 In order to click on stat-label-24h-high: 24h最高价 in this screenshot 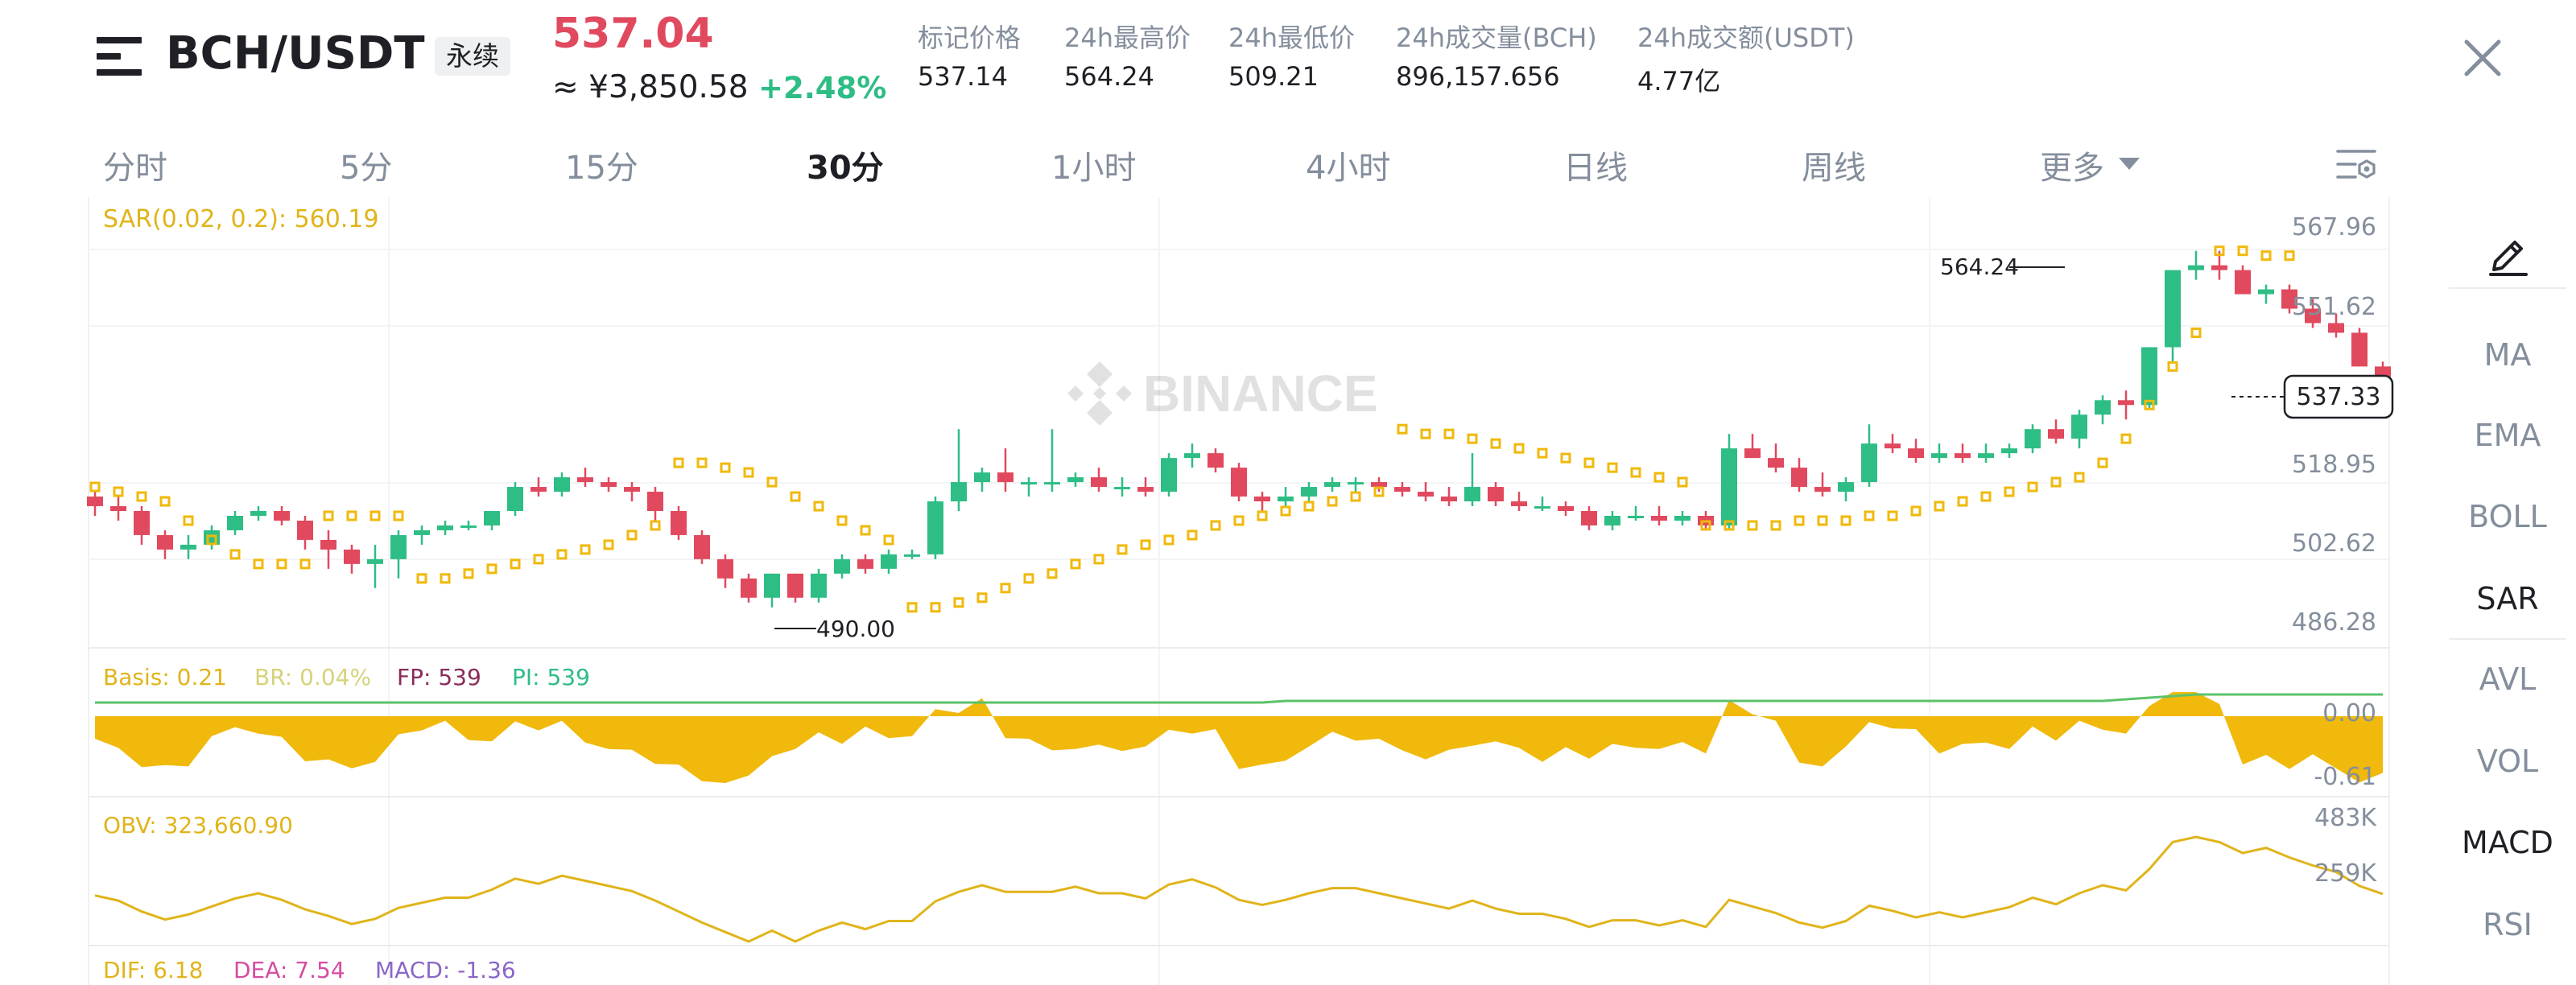, I will do `click(1127, 38)`.